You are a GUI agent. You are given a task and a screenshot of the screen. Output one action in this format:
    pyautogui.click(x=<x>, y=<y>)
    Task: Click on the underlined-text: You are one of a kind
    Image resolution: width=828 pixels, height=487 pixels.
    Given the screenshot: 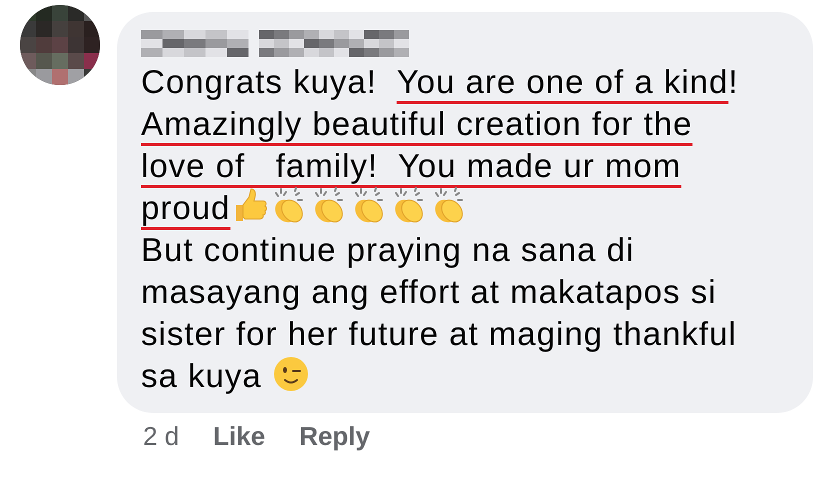 What is the action you would take?
    pyautogui.click(x=562, y=81)
    